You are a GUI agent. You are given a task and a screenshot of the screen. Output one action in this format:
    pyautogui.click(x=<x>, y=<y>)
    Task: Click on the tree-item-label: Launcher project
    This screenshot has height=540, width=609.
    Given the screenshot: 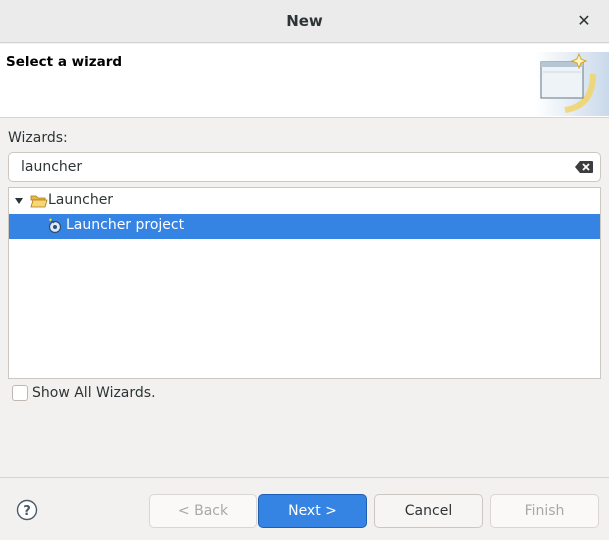 What is the action you would take?
    pyautogui.click(x=125, y=225)
    